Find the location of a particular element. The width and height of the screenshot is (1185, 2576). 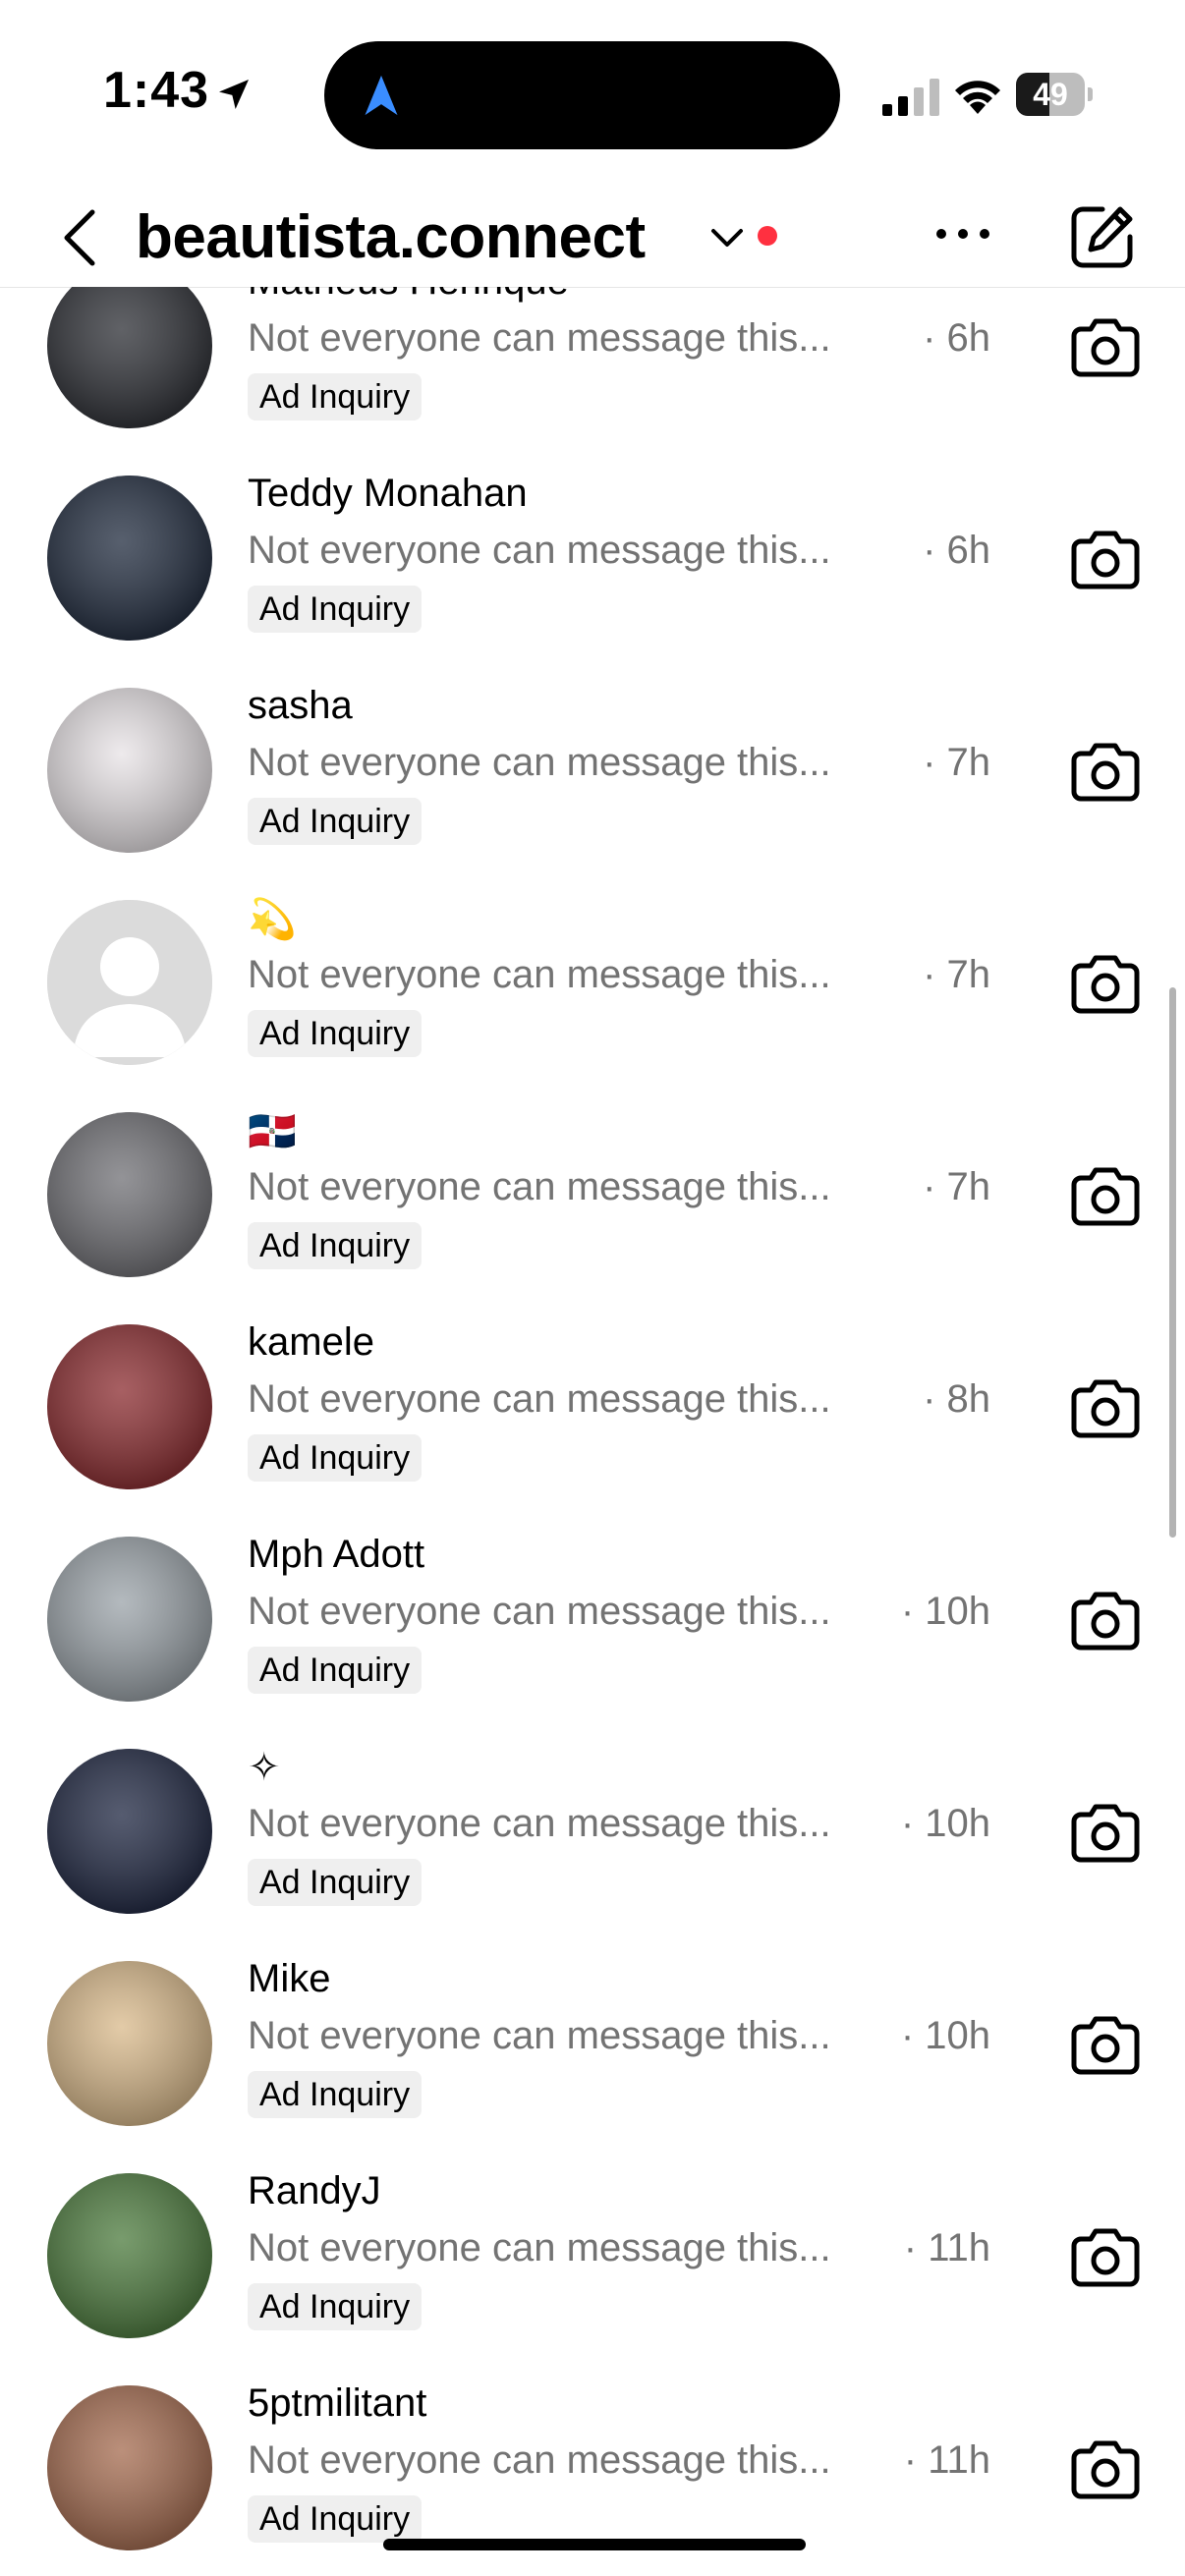

notification-dot is located at coordinates (768, 236).